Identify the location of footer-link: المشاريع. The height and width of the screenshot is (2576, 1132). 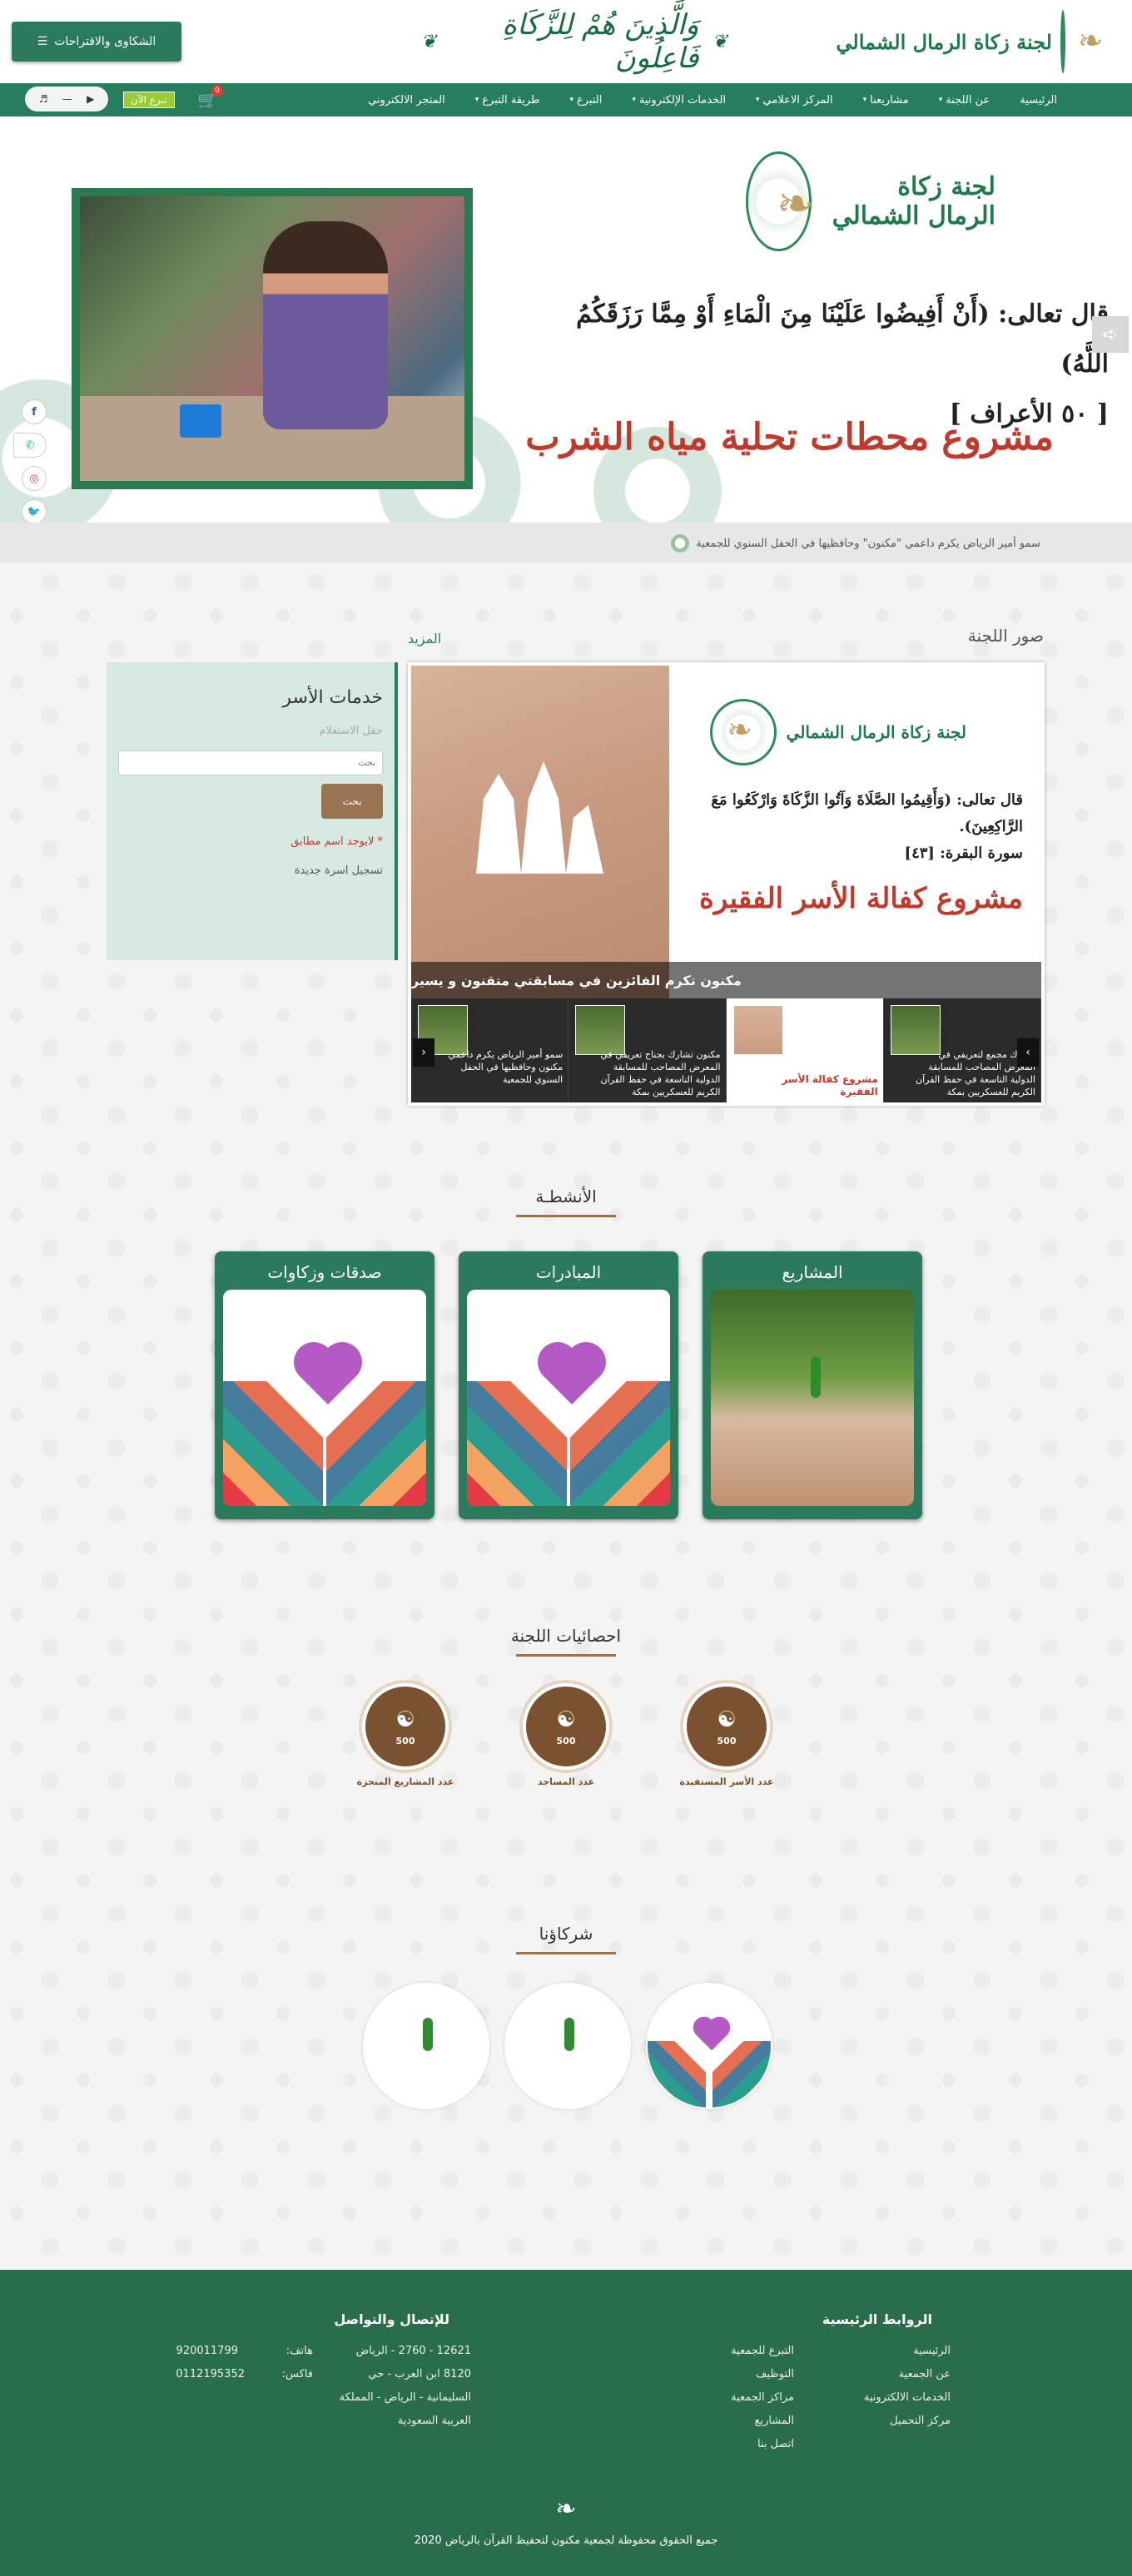
(775, 2421).